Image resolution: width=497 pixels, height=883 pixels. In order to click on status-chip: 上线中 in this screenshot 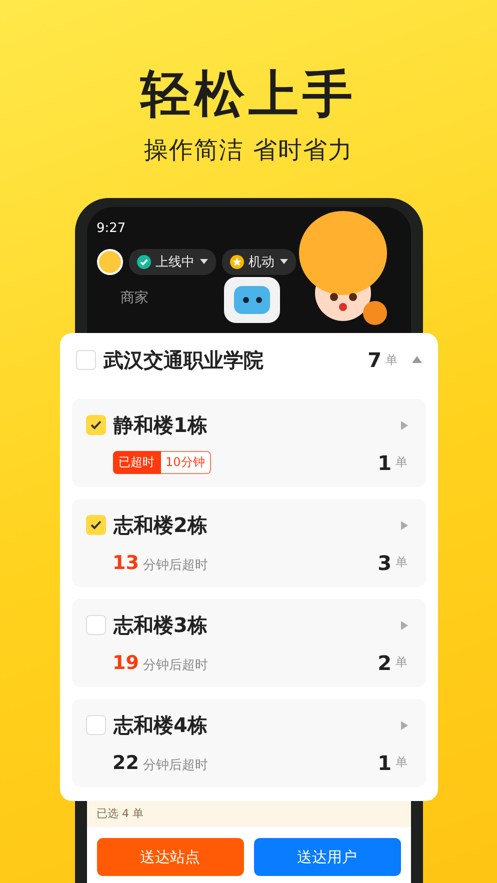, I will do `click(172, 262)`.